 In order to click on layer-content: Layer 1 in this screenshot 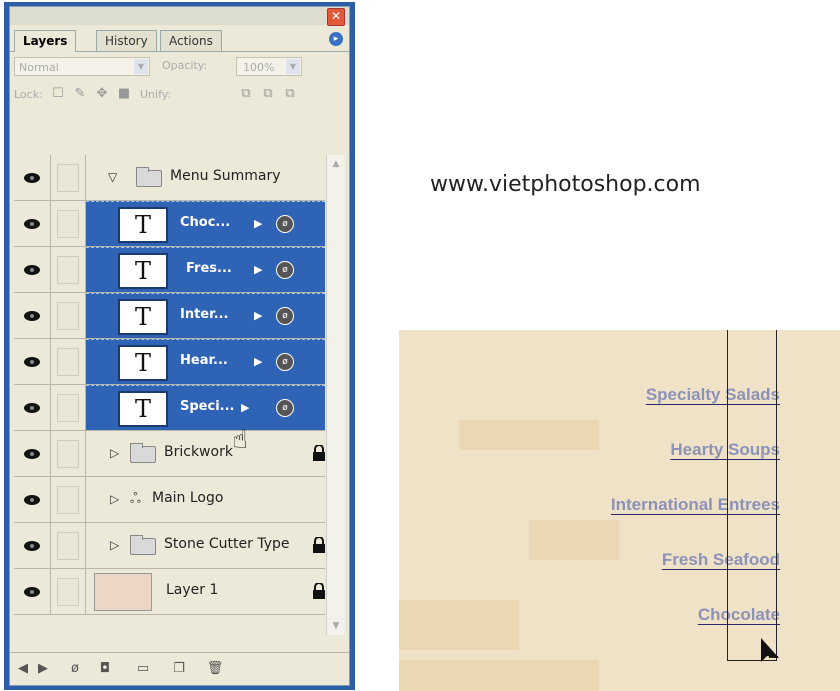, I will do `click(205, 591)`.